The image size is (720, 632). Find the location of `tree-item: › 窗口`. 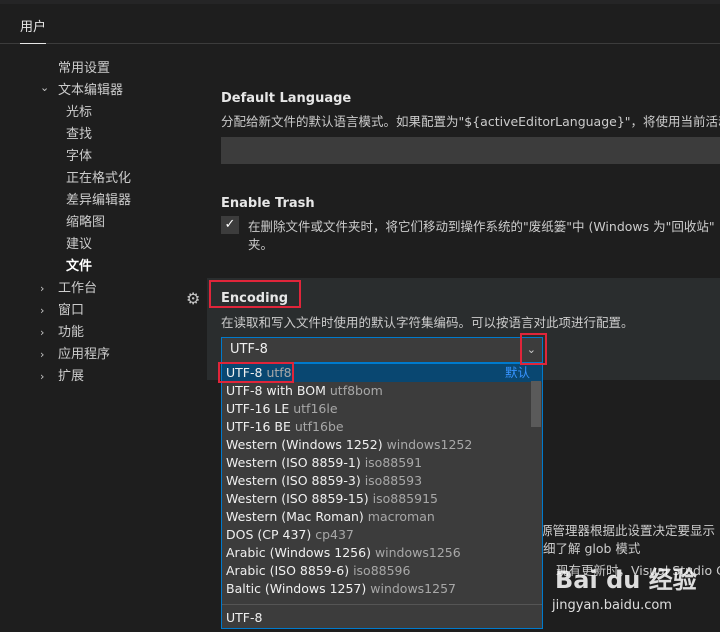

tree-item: › 窗口 is located at coordinates (100, 311).